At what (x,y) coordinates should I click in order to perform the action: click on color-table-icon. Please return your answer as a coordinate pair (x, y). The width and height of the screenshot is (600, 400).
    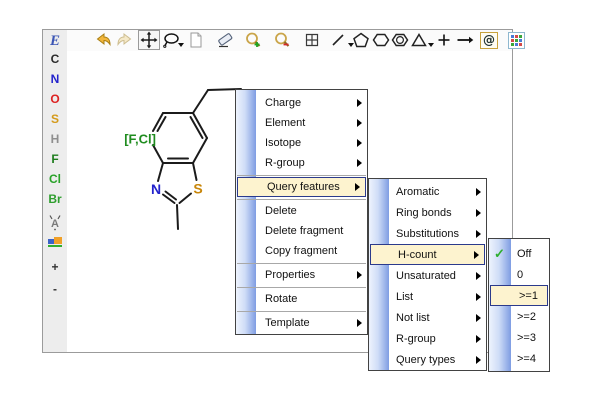
    Looking at the image, I should click on (516, 40).